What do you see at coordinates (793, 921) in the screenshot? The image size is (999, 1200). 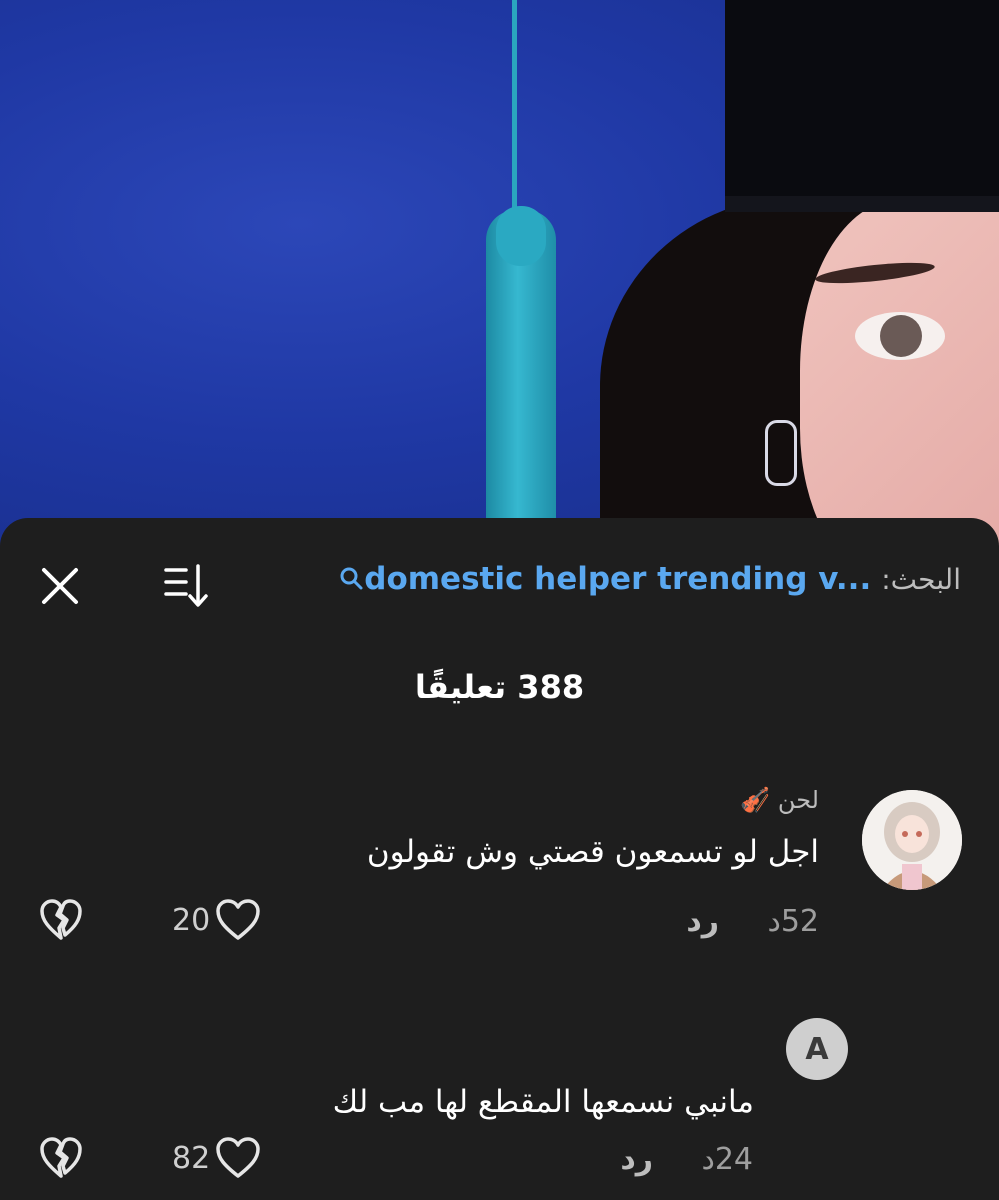 I see `comment-age: 52د` at bounding box center [793, 921].